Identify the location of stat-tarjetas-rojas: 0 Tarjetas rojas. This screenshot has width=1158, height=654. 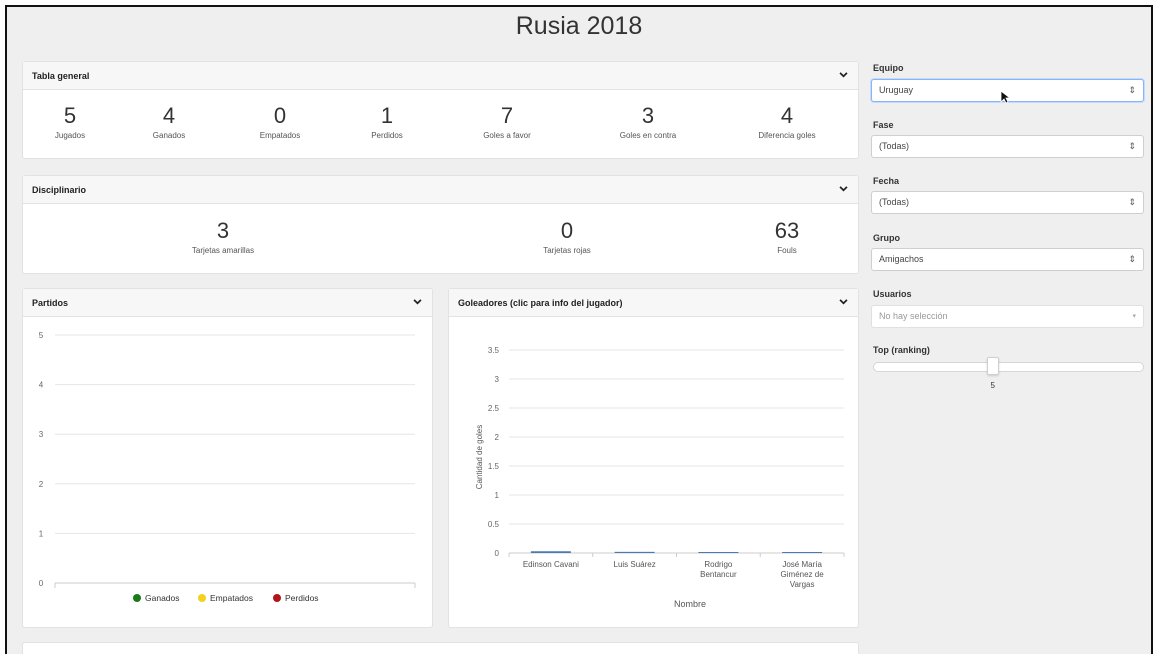
(567, 236).